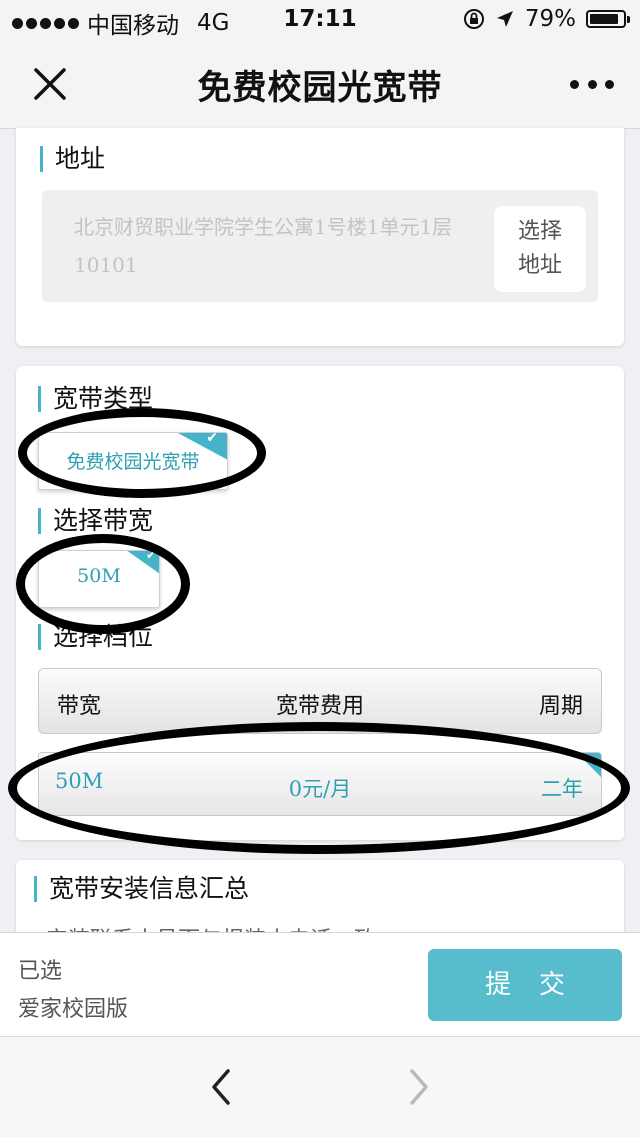 The height and width of the screenshot is (1137, 640). I want to click on header-fee: 宽带费用, so click(319, 706).